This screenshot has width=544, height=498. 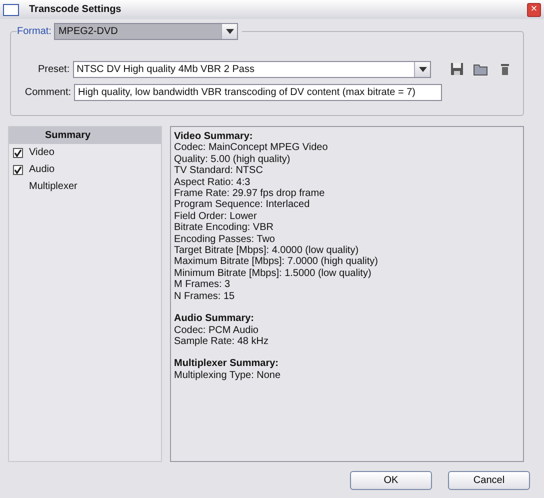 I want to click on sidebar-item: Summary, so click(x=85, y=135).